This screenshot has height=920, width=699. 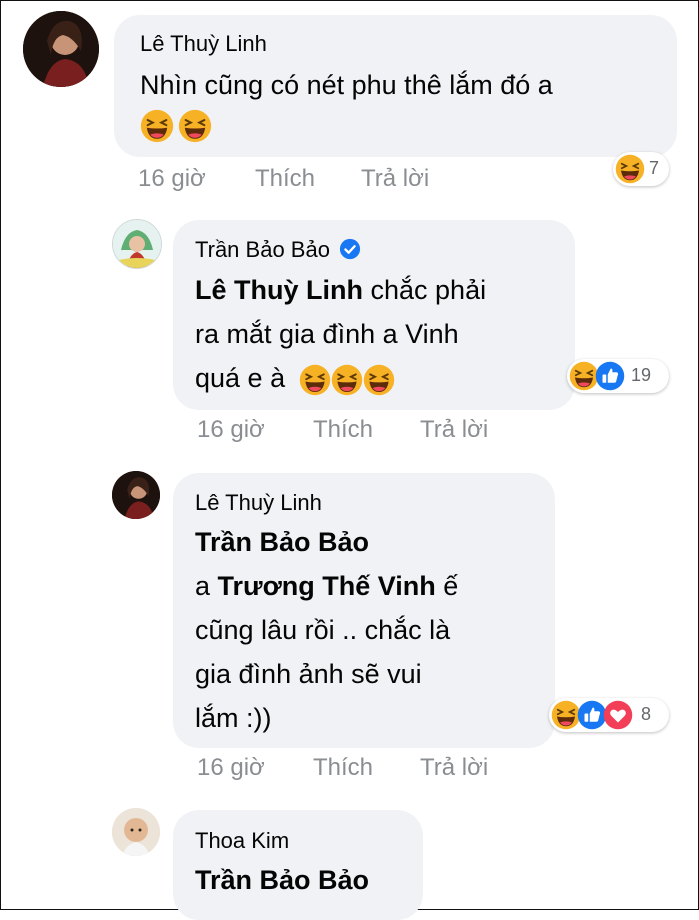 I want to click on reaction-count: 7, so click(x=654, y=168).